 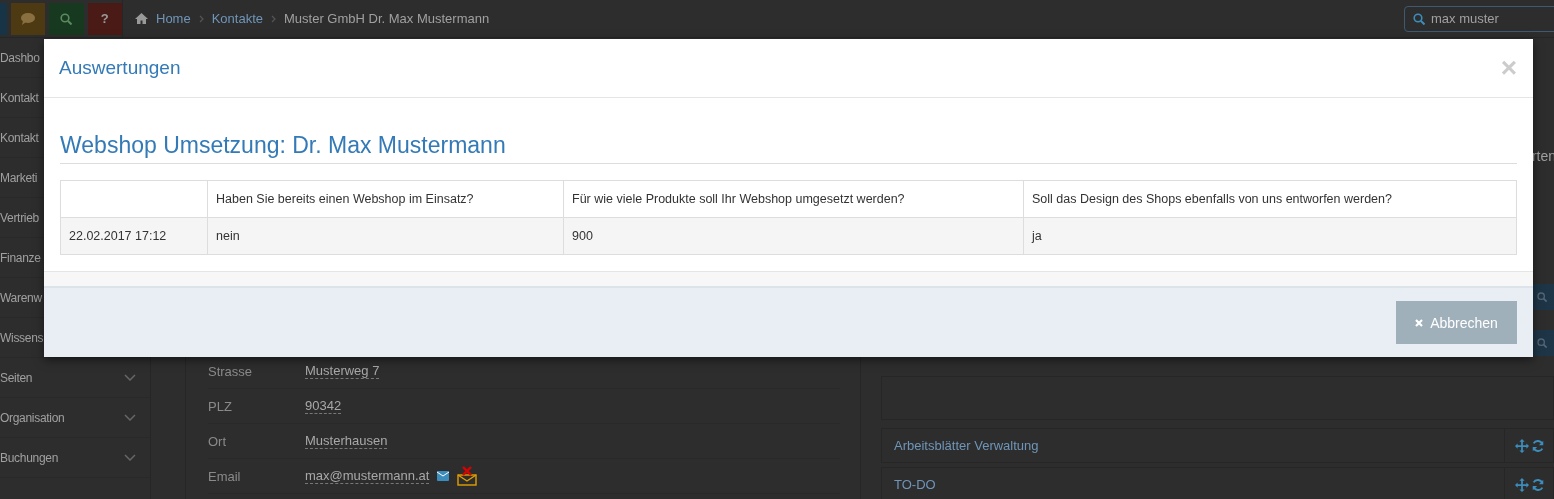 What do you see at coordinates (1419, 322) in the screenshot?
I see `close-icon` at bounding box center [1419, 322].